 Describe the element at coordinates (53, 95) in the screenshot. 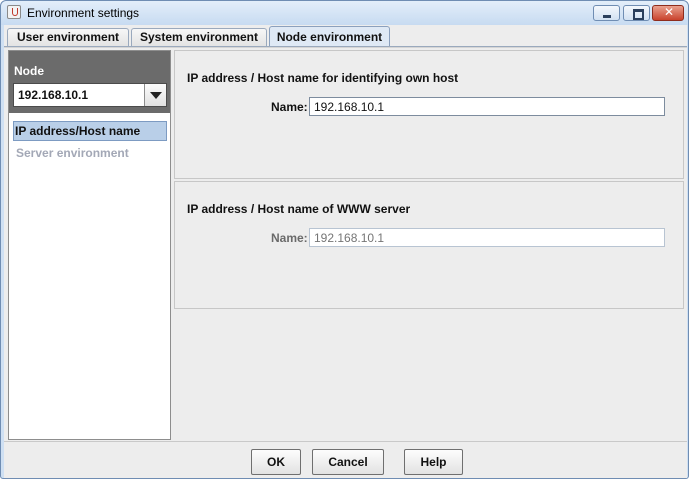

I see `node-dropdown-value: 192.168.10.1` at that location.